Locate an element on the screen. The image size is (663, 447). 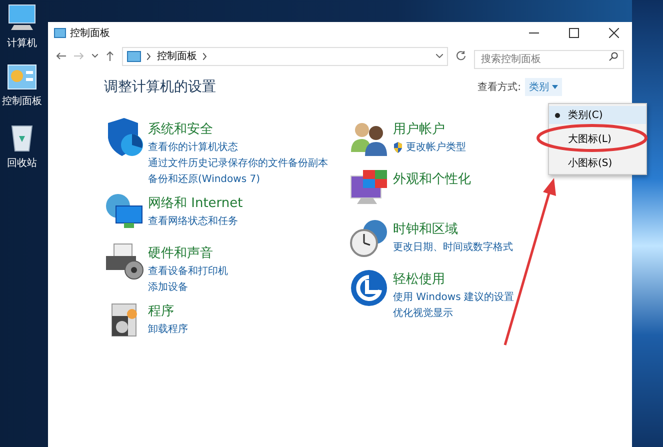
category-title-link: 网络和 Internet is located at coordinates (195, 203).